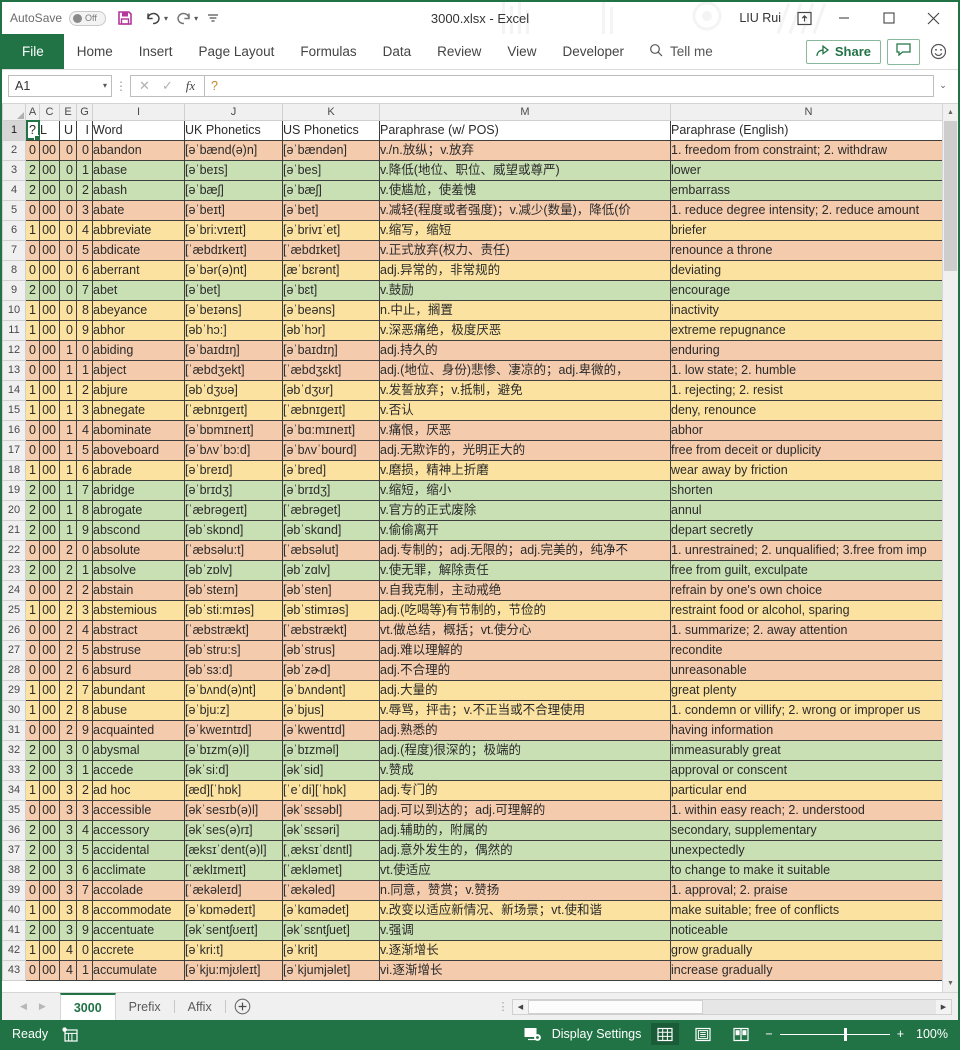 The height and width of the screenshot is (1050, 960). I want to click on row-header-15: 15, so click(14, 410).